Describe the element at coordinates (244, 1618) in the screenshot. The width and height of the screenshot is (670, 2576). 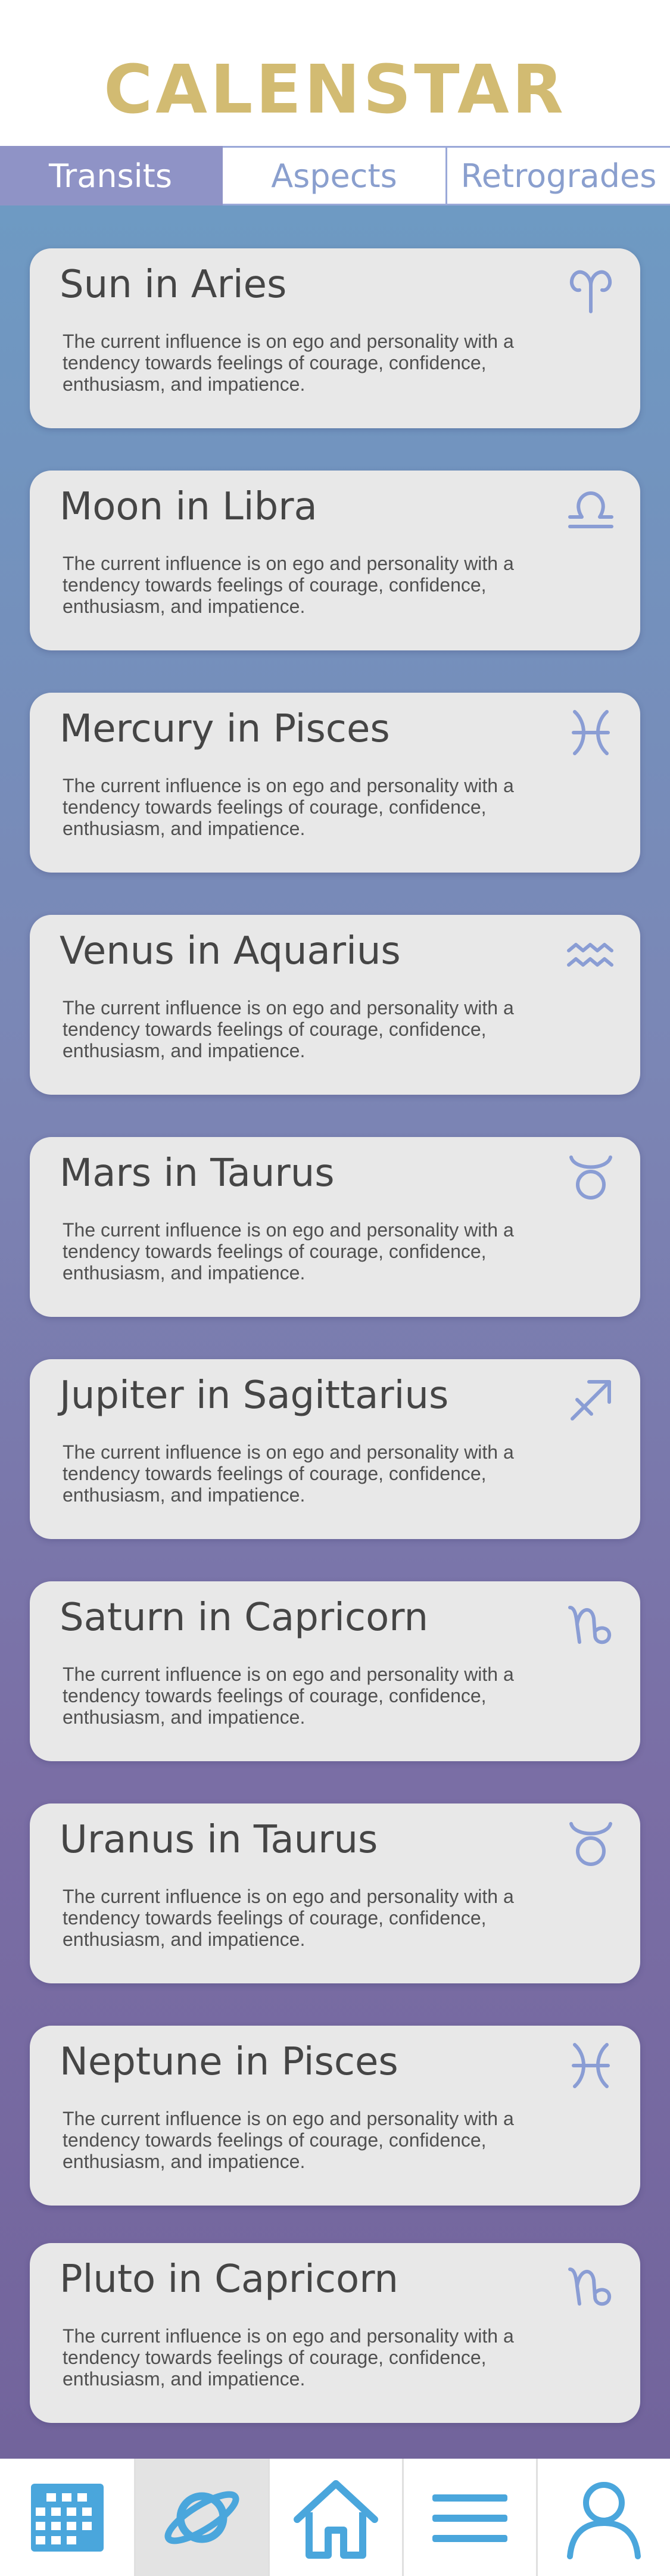
I see `transit-title: Saturn in Capricorn` at that location.